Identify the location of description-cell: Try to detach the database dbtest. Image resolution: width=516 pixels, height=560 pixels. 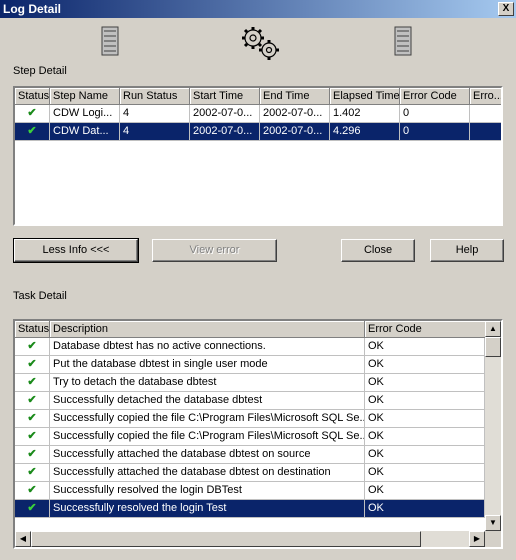
(207, 383).